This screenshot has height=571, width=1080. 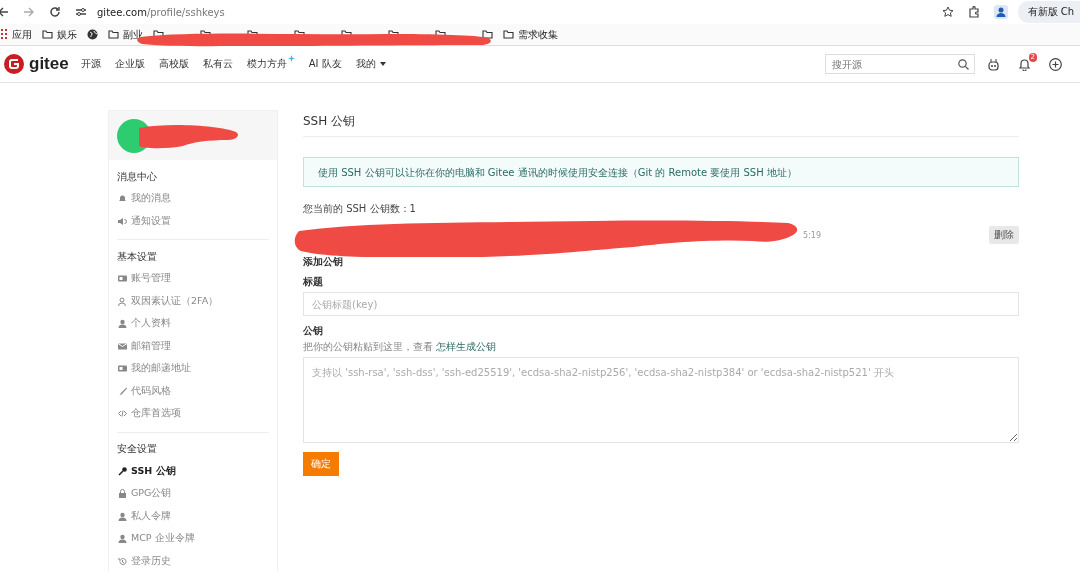 I want to click on lock-icon, so click(x=122, y=494).